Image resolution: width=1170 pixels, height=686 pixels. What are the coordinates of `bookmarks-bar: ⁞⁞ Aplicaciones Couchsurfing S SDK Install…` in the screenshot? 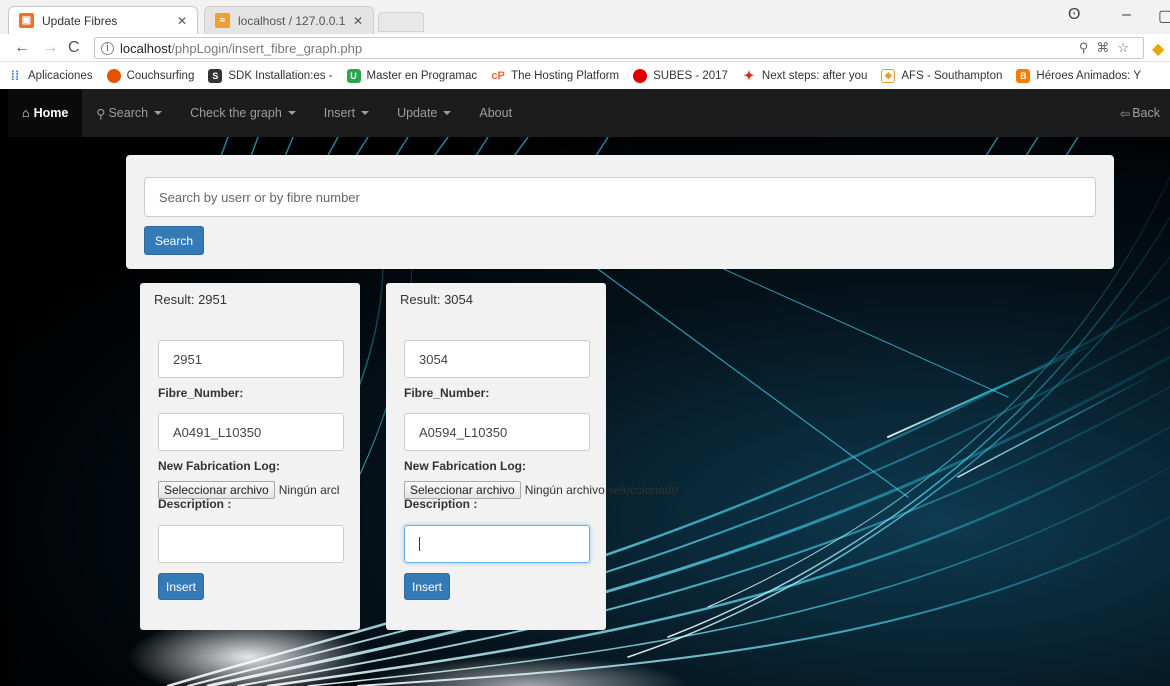 It's located at (585, 75).